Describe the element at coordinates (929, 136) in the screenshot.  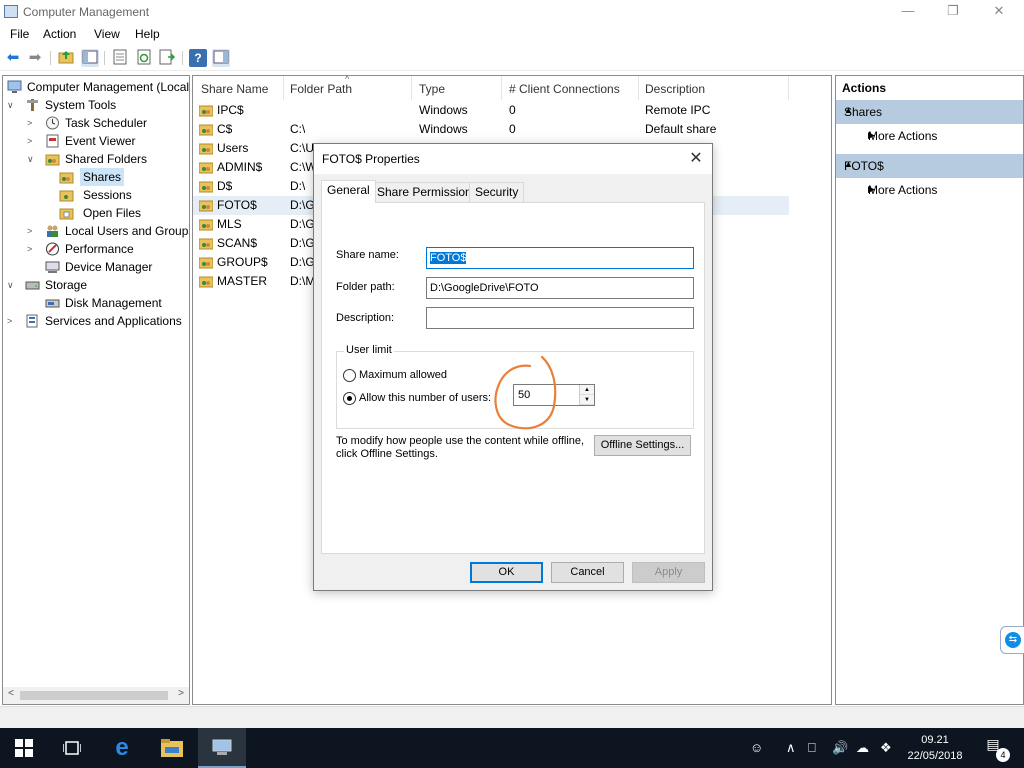
I see `more-actions-shares: More Actions ▶` at that location.